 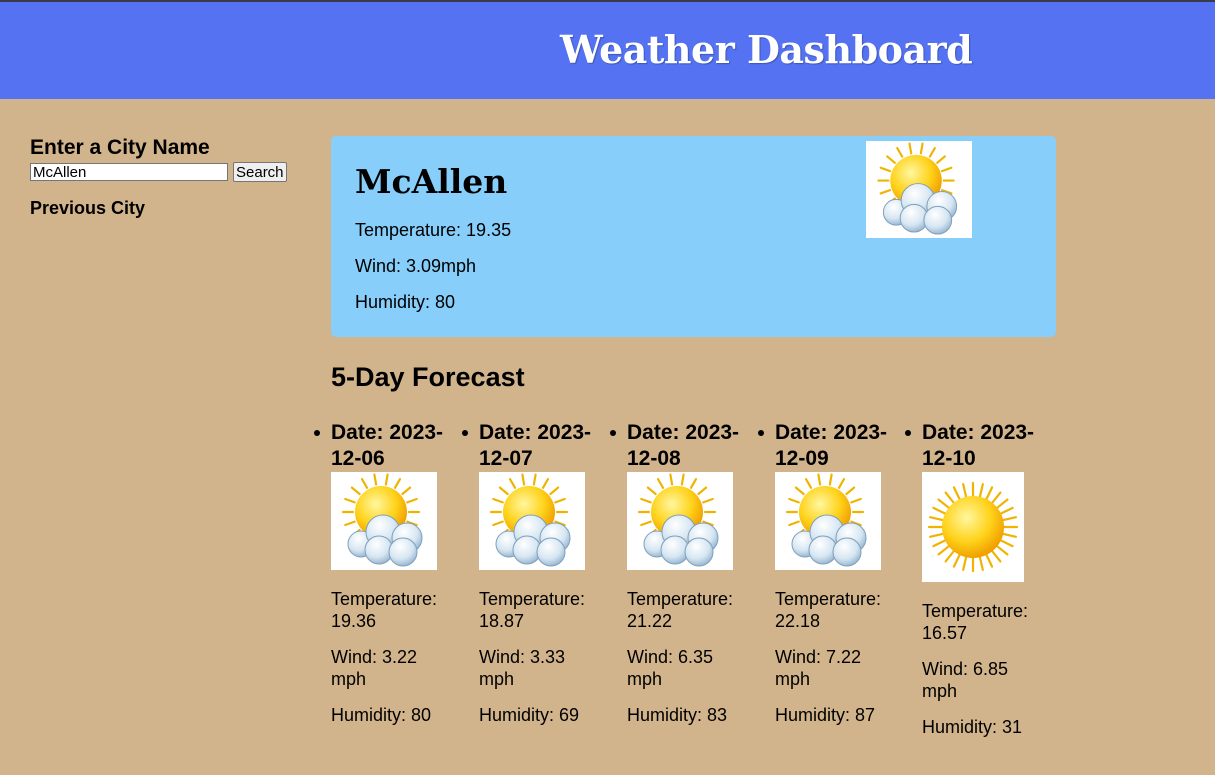 What do you see at coordinates (433, 230) in the screenshot?
I see `current-temperature: Temperature: 19.35` at bounding box center [433, 230].